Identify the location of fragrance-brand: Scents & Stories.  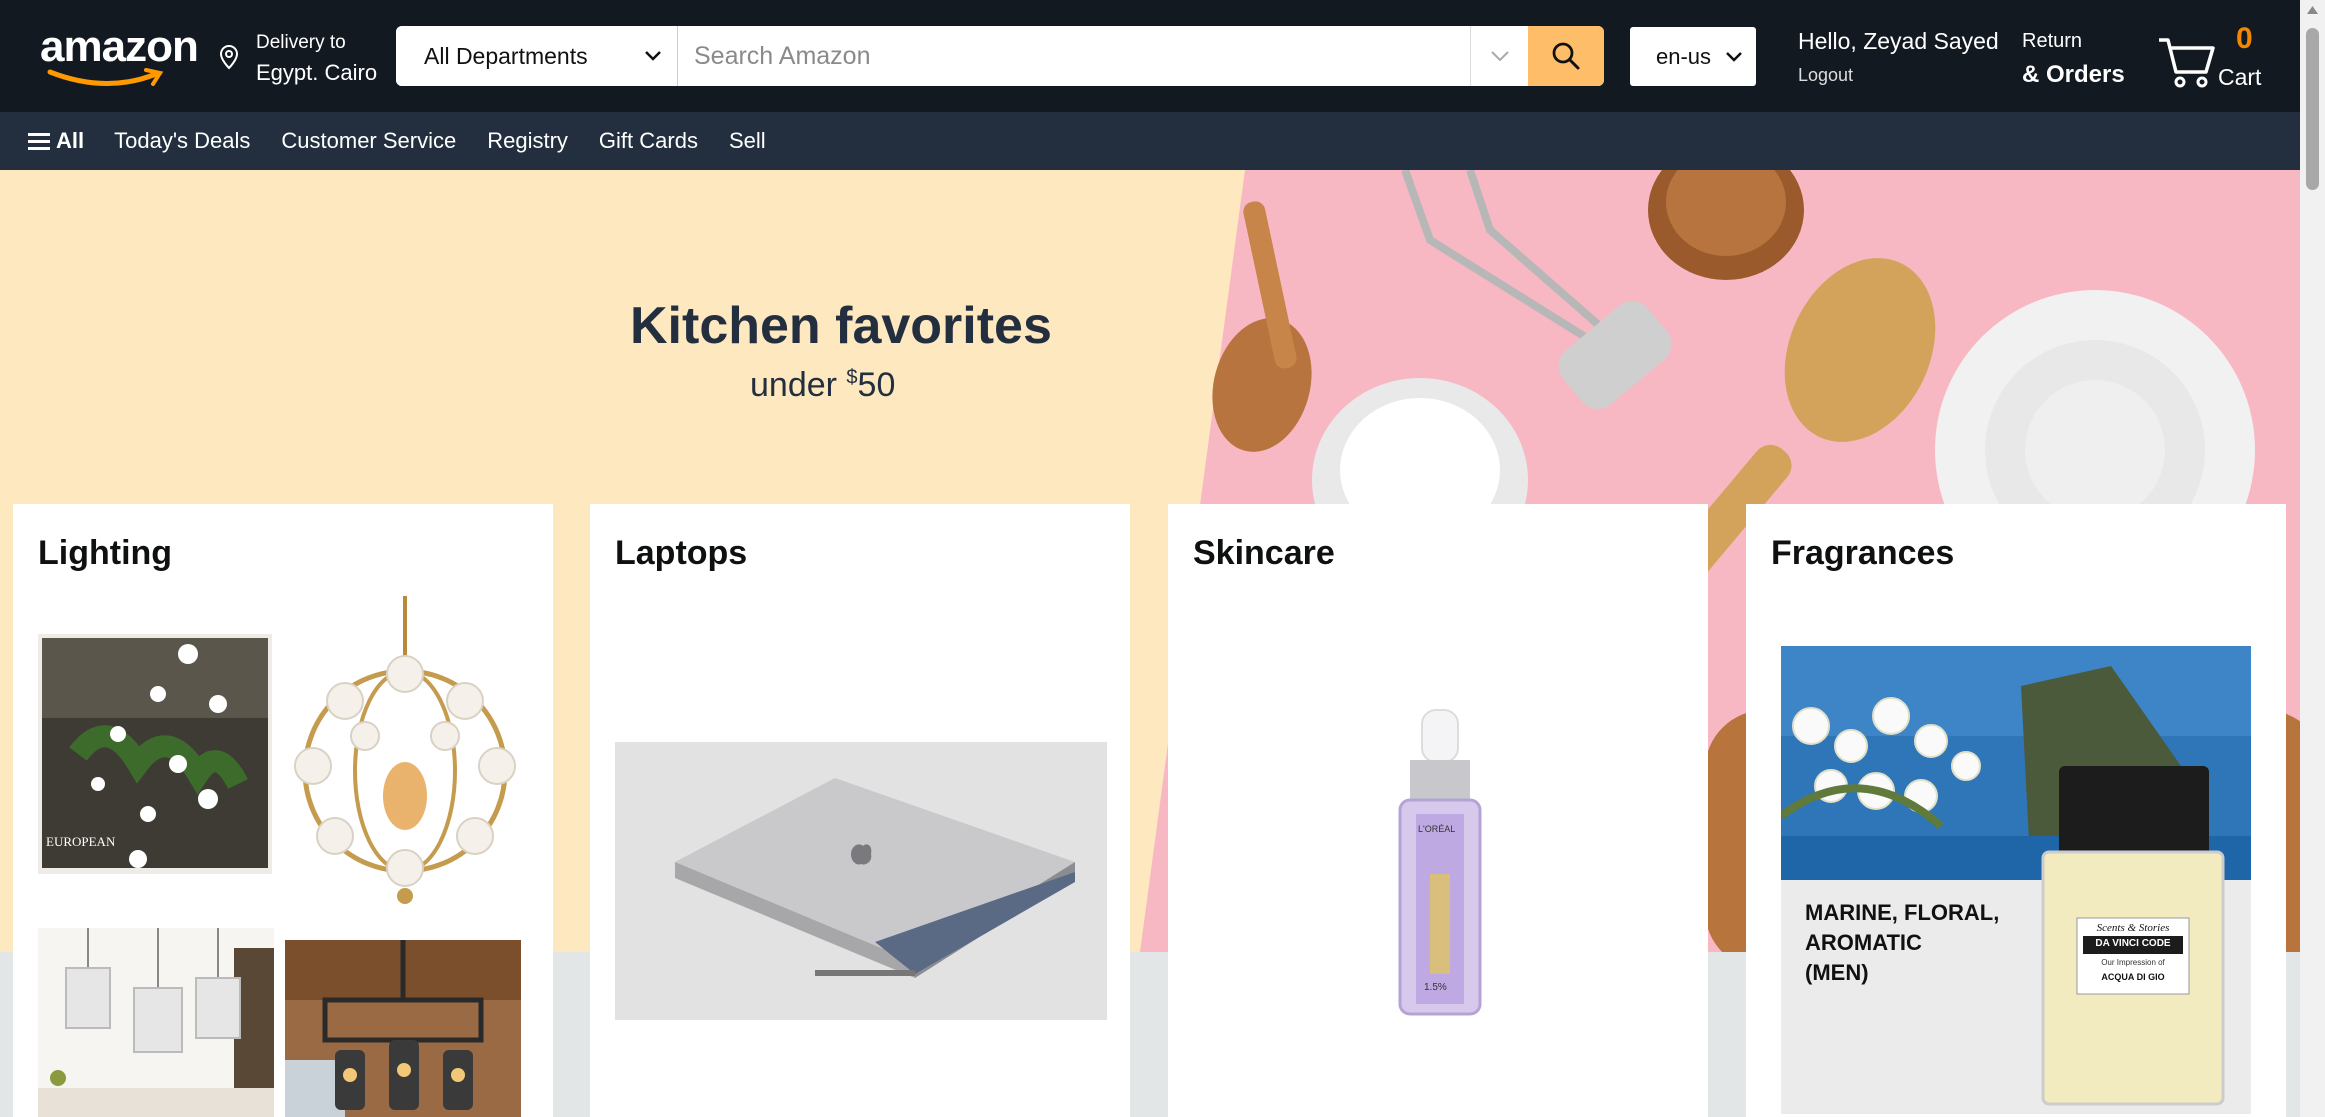
(2133, 928).